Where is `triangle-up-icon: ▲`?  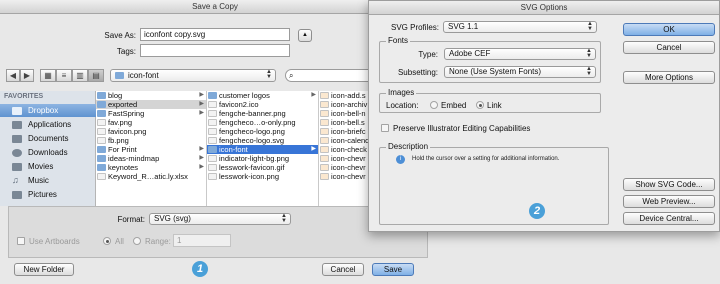 triangle-up-icon: ▲ is located at coordinates (305, 35).